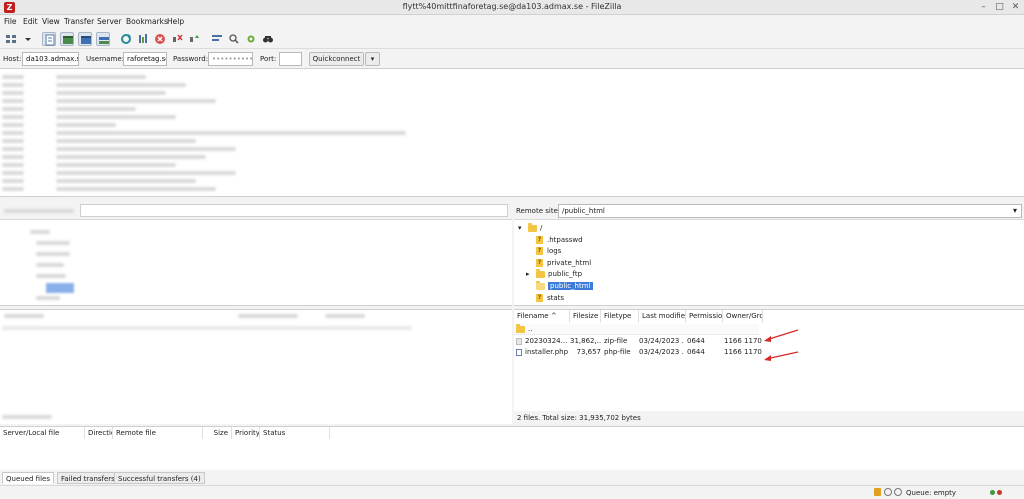 The image size is (1024, 499). Describe the element at coordinates (531, 274) in the screenshot. I see `collapsed-arrow-icon: ▸` at that location.